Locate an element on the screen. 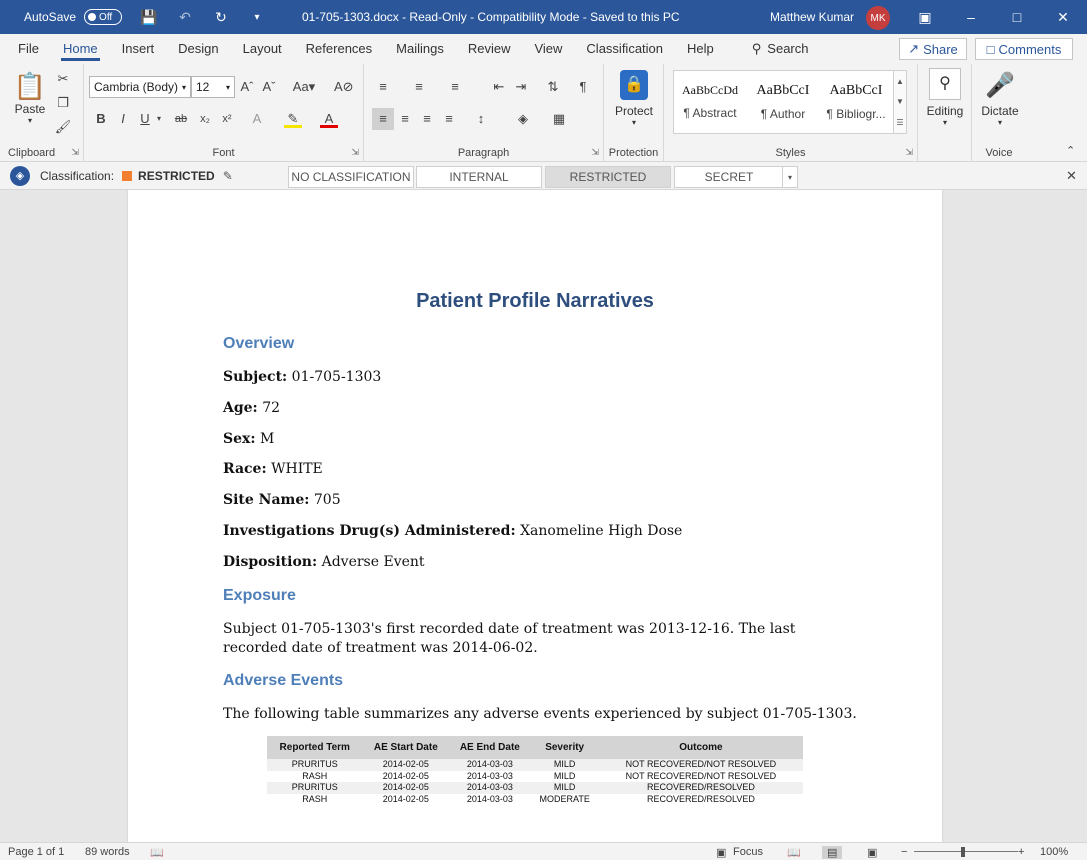 Image resolution: width=1087 pixels, height=860 pixels. paragraph-launcher-icon: ⇲ is located at coordinates (595, 152).